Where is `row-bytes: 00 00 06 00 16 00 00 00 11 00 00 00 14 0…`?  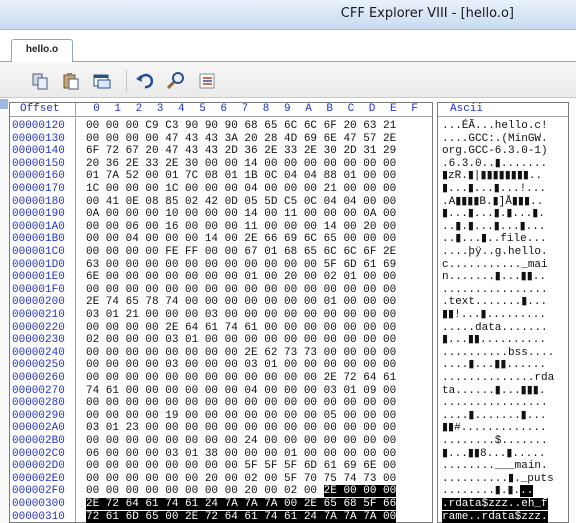
row-bytes: 00 00 06 00 16 00 00 00 11 00 00 00 14 0… is located at coordinates (241, 227).